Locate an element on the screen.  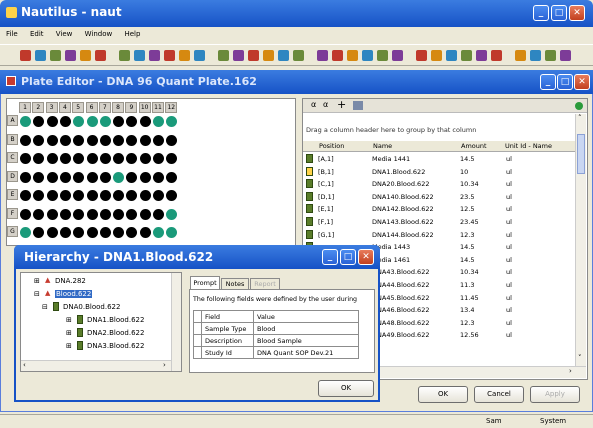
table-row: Study Id DNA Quant SOP Dev.21 is located at coordinates (276, 352).